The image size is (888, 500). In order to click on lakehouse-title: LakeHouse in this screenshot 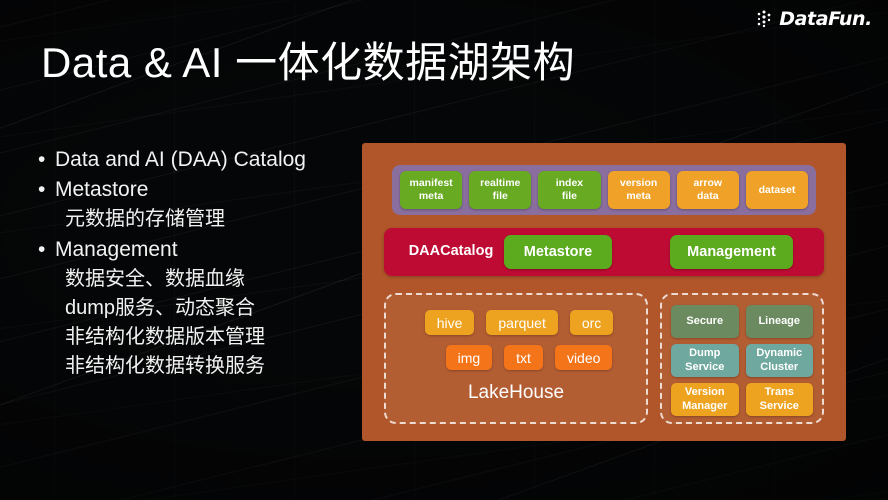, I will do `click(516, 392)`.